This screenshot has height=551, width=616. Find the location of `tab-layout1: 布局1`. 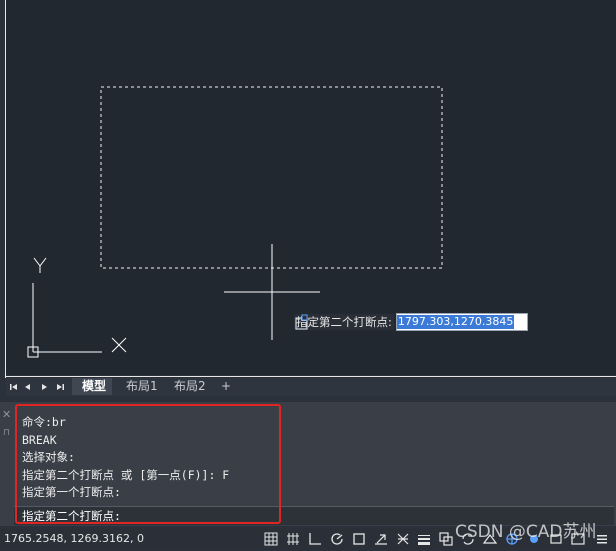

tab-layout1: 布局1 is located at coordinates (140, 386).